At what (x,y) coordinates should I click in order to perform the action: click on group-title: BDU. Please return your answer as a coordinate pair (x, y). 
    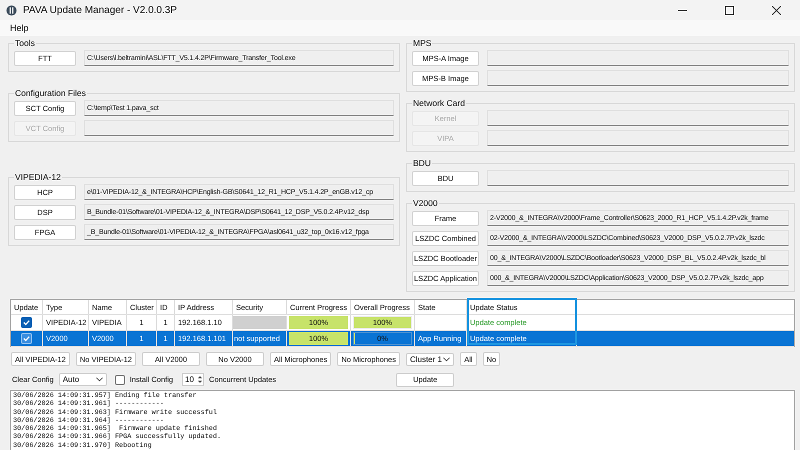
    Looking at the image, I should click on (422, 163).